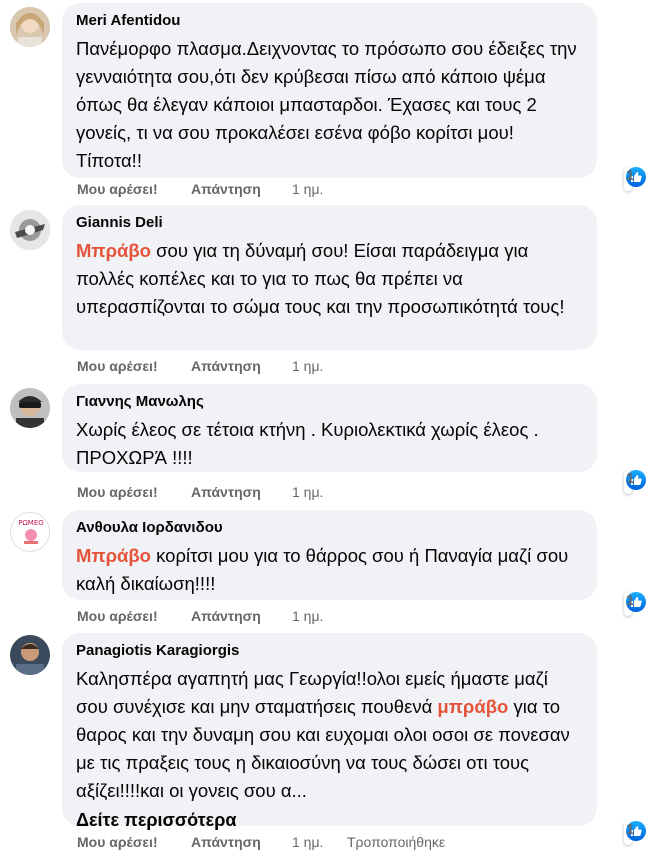 Image resolution: width=650 pixels, height=854 pixels. Describe the element at coordinates (337, 368) in the screenshot. I see `comment-actions: Μου αρέσει! Απάντηση 1 ημ.` at that location.